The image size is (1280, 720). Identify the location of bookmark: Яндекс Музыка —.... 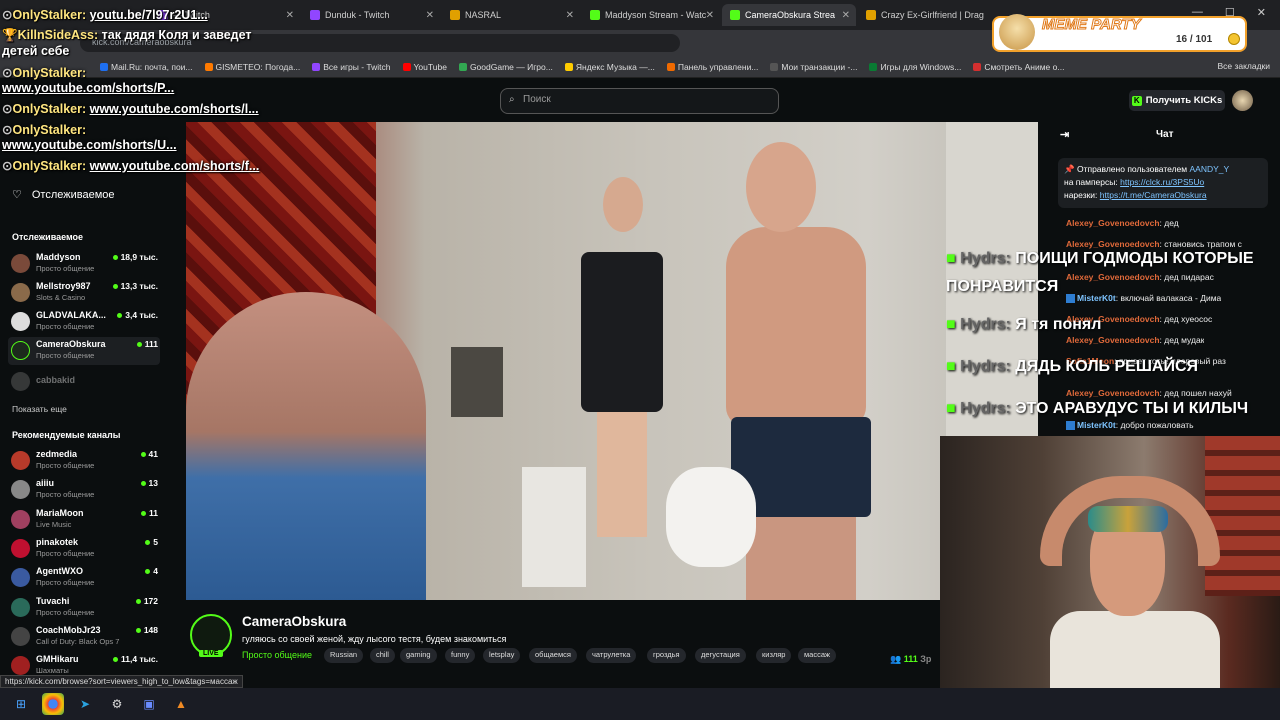
(609, 67).